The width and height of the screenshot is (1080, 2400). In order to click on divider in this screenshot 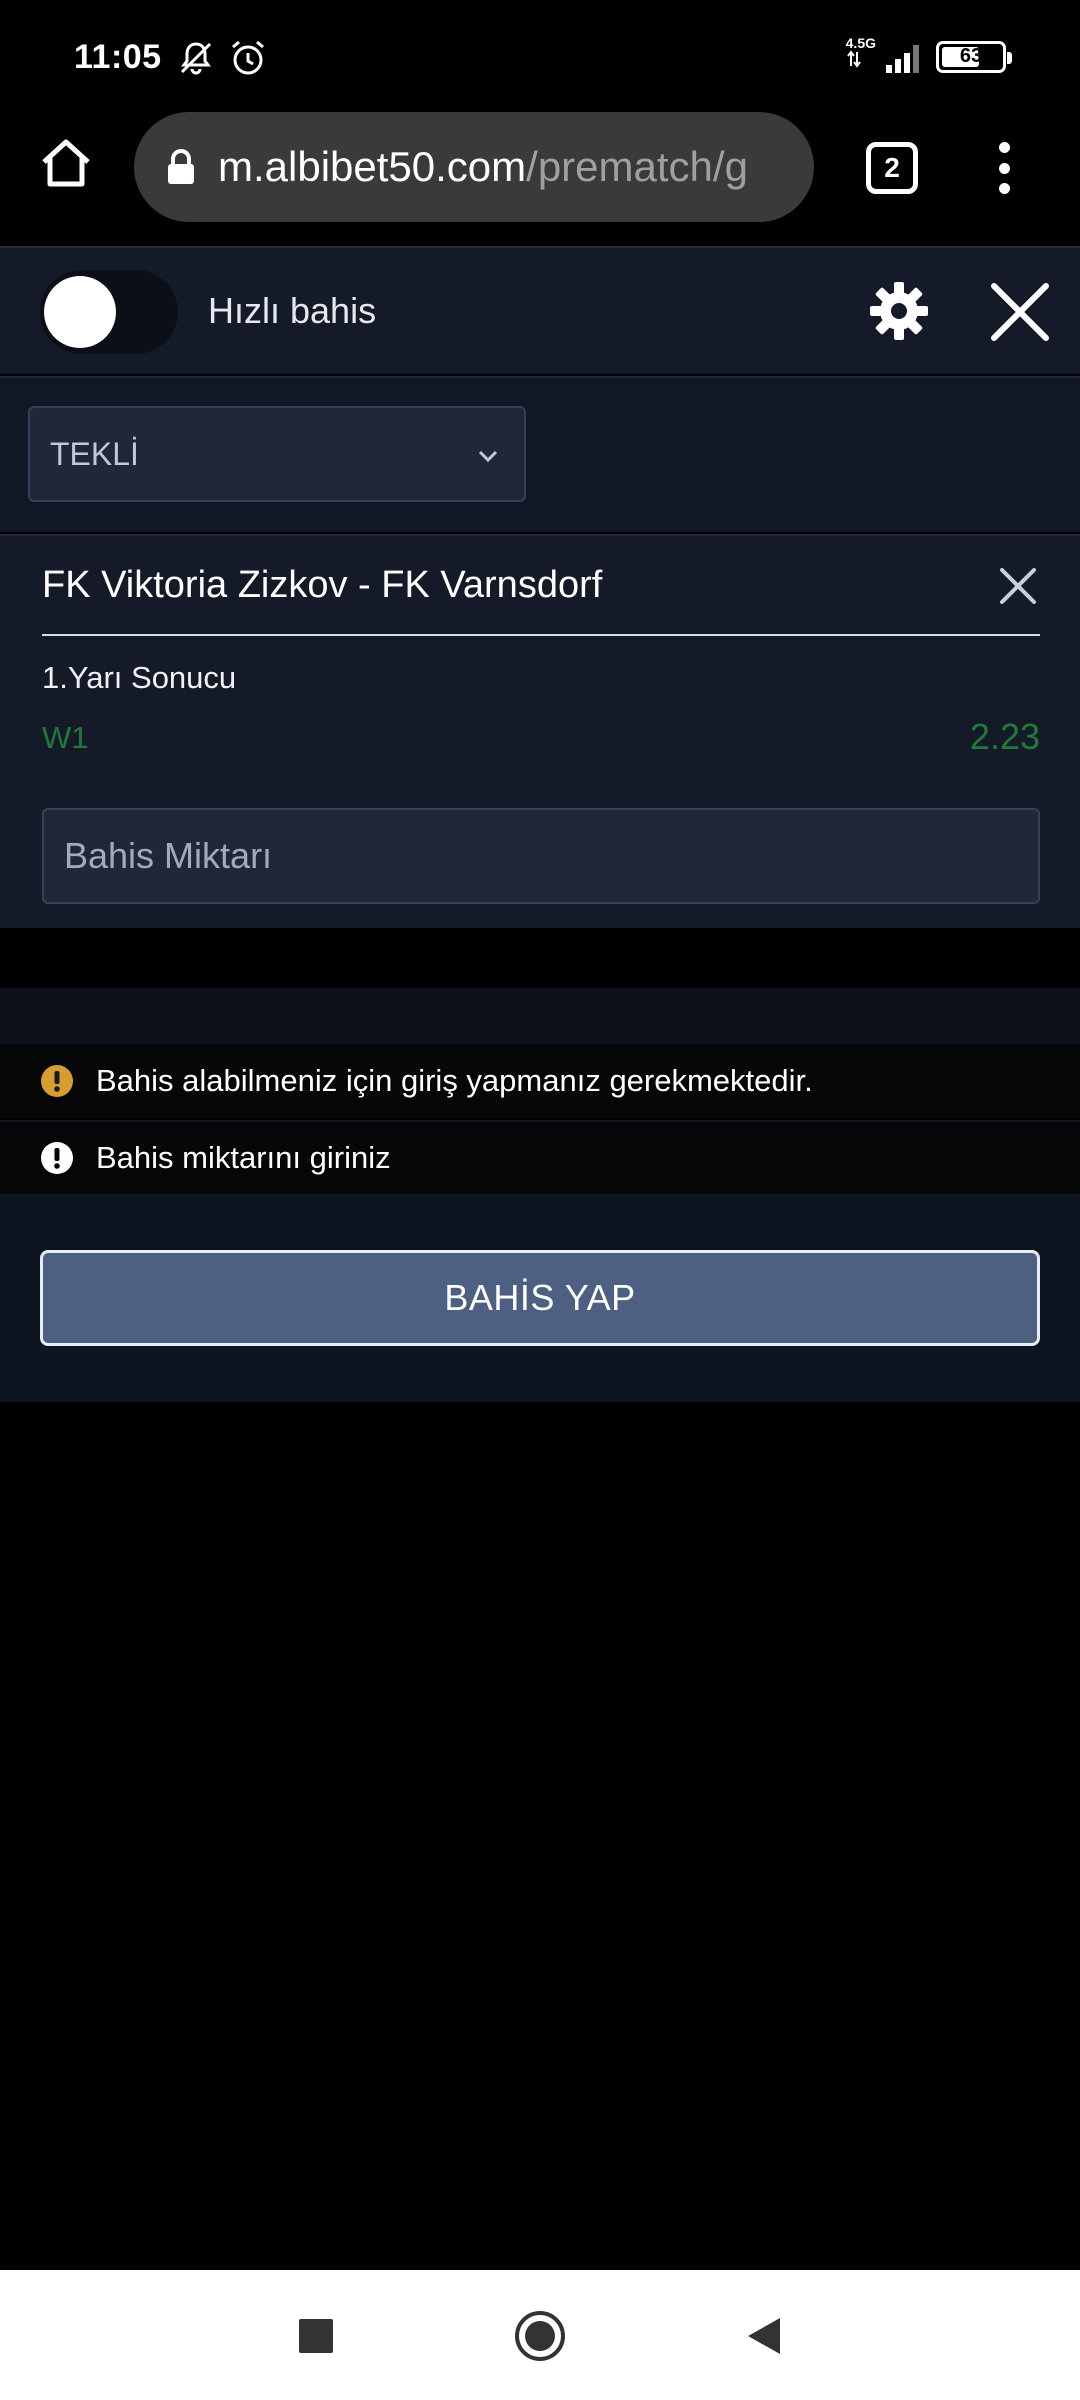, I will do `click(541, 635)`.